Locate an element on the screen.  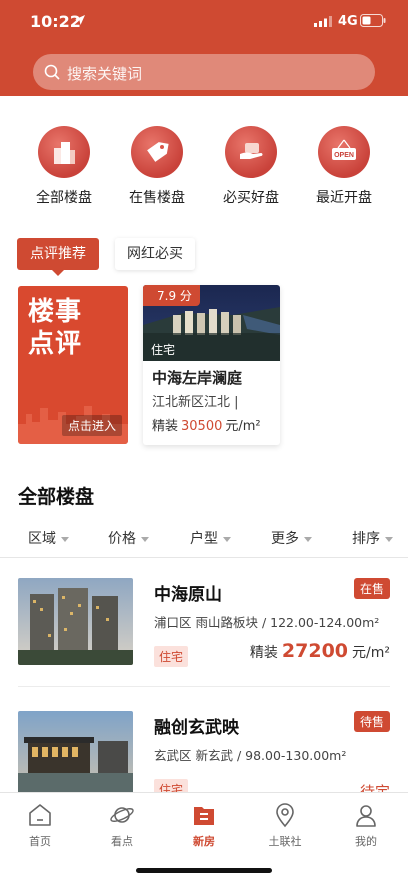
filter-bar: 区域 价格 户型 更多 排序 is located at coordinates (204, 540).